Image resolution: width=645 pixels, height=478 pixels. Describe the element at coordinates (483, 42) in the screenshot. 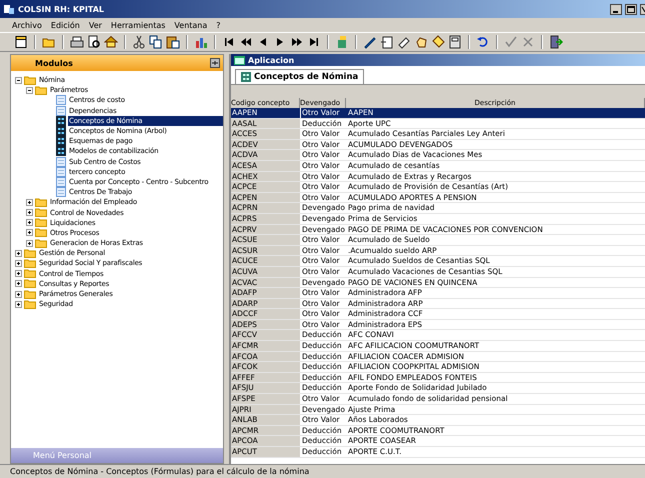

I see `undo-icon` at that location.